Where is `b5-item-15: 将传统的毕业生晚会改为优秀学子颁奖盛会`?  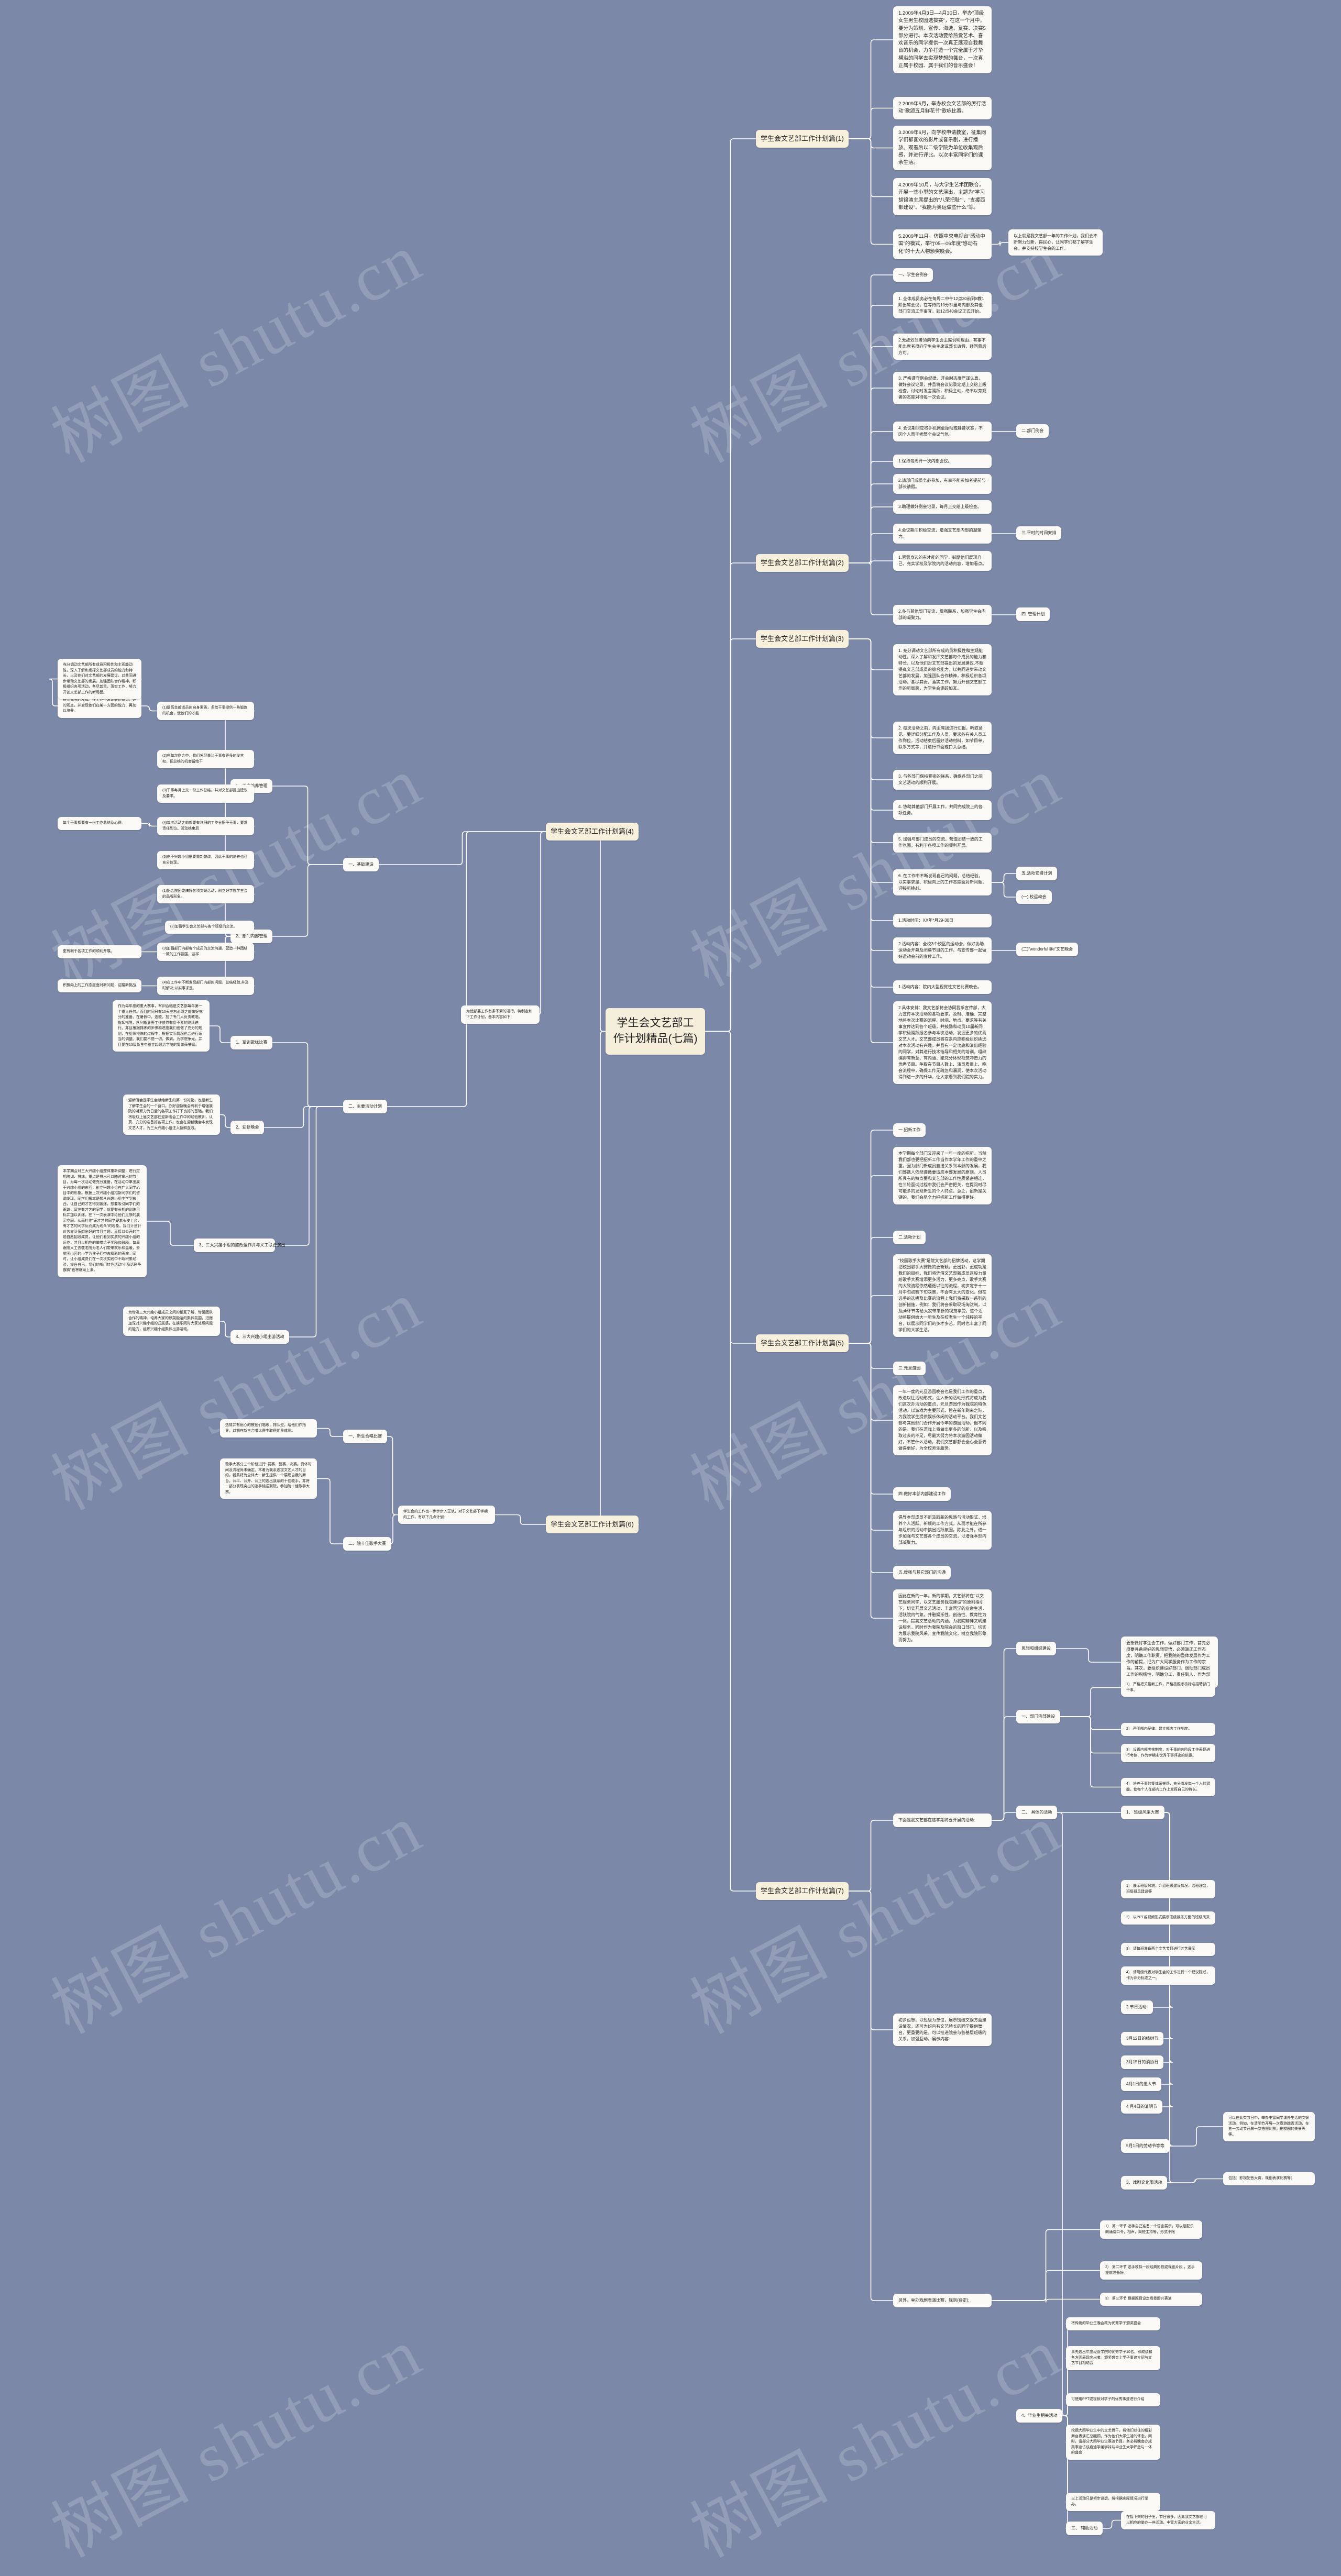
b5-item-15: 将传统的毕业生晚会改为优秀学子颁奖盛会 is located at coordinates (1113, 2323).